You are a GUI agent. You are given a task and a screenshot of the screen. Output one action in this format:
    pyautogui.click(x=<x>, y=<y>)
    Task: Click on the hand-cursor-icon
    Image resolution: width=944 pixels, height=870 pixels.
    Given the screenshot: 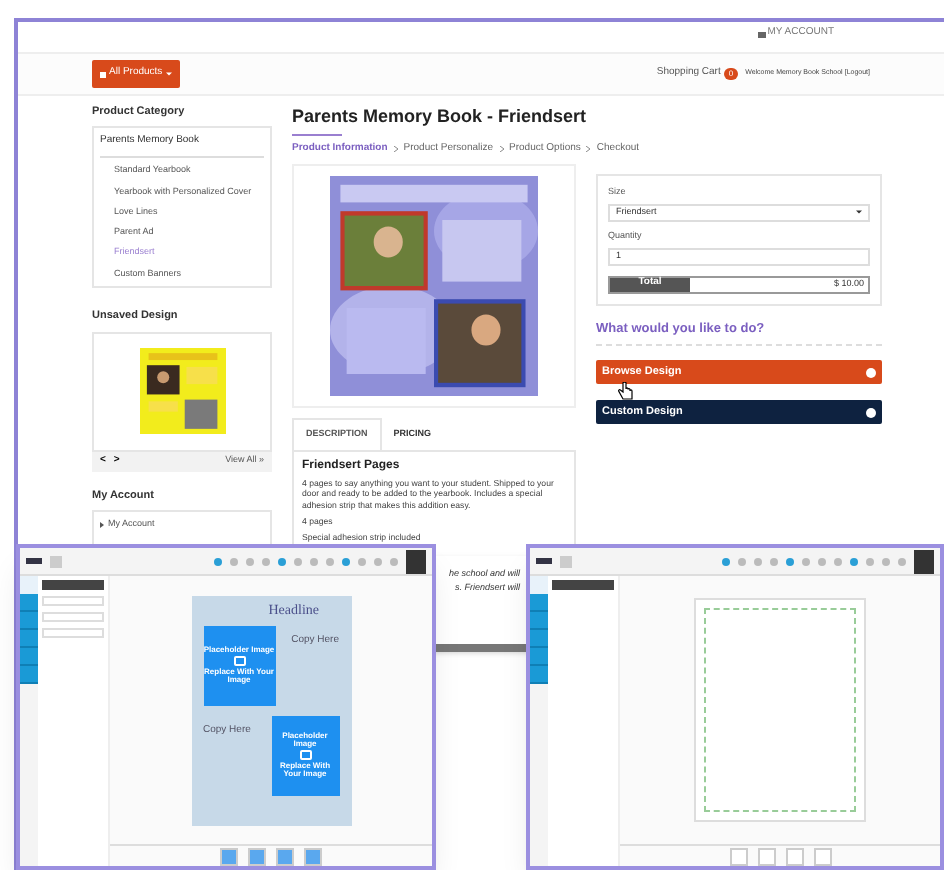 What is the action you would take?
    pyautogui.click(x=626, y=391)
    